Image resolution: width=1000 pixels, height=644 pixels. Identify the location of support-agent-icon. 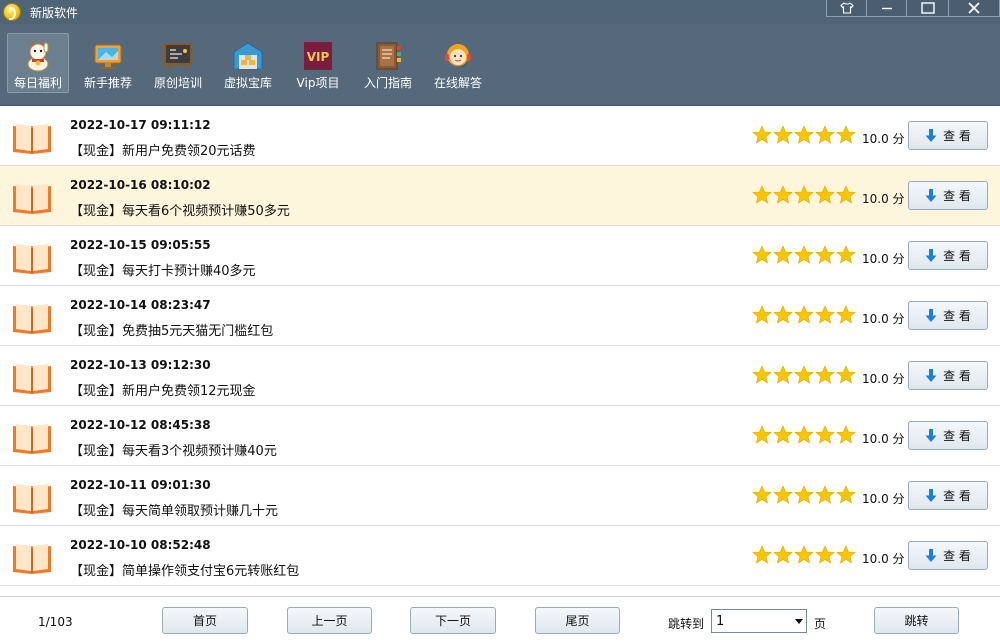
(458, 56).